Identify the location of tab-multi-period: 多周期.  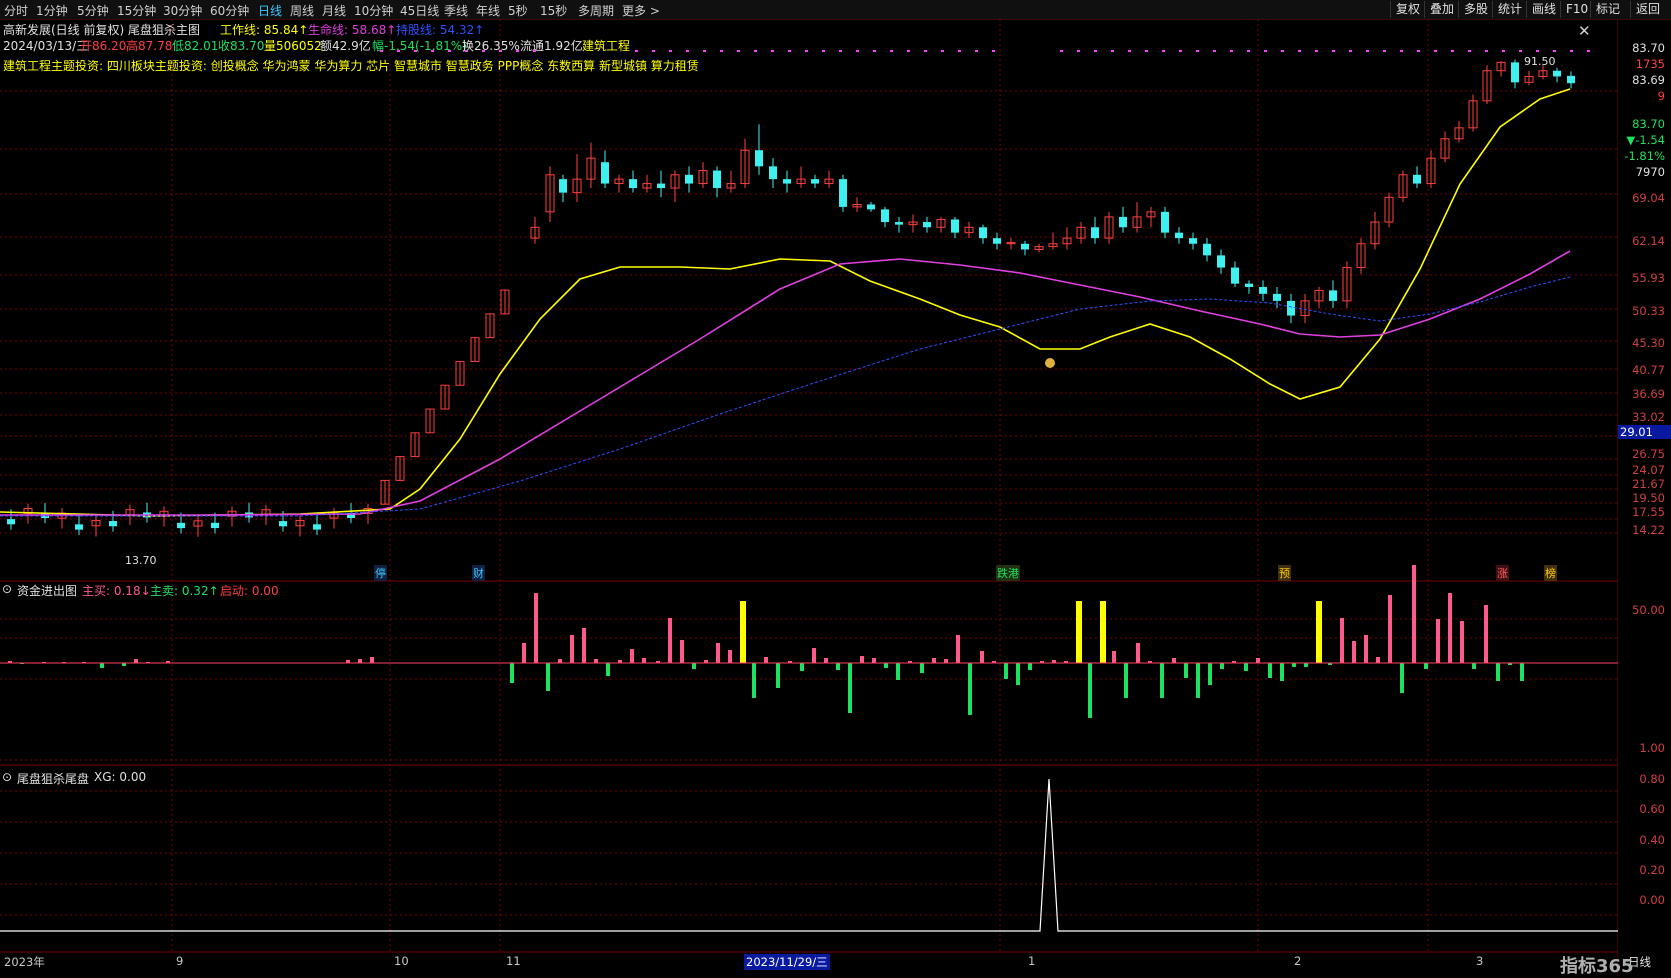
(596, 10).